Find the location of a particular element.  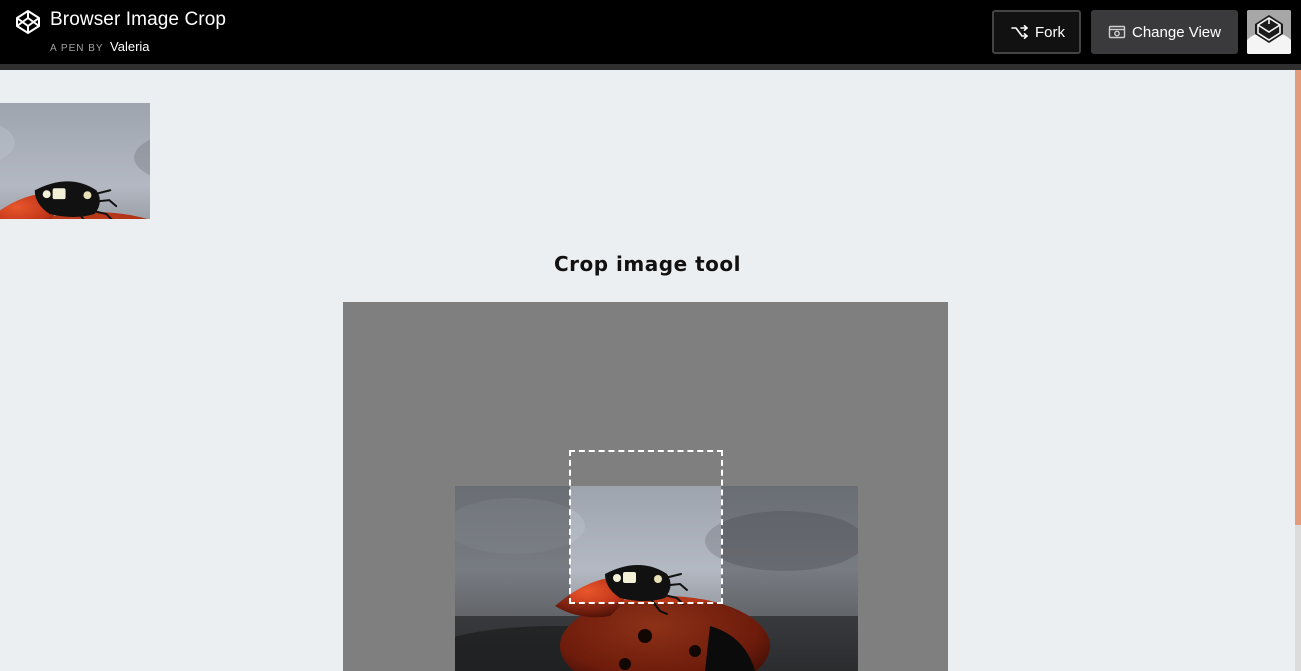

change-view-button: Change View is located at coordinates (1164, 32).